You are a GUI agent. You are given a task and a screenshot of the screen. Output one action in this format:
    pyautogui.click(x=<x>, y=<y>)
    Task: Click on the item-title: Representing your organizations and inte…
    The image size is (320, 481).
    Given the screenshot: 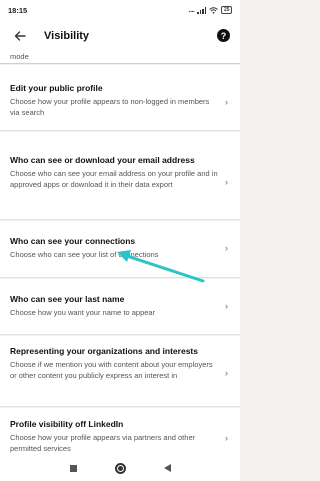 What is the action you would take?
    pyautogui.click(x=104, y=351)
    